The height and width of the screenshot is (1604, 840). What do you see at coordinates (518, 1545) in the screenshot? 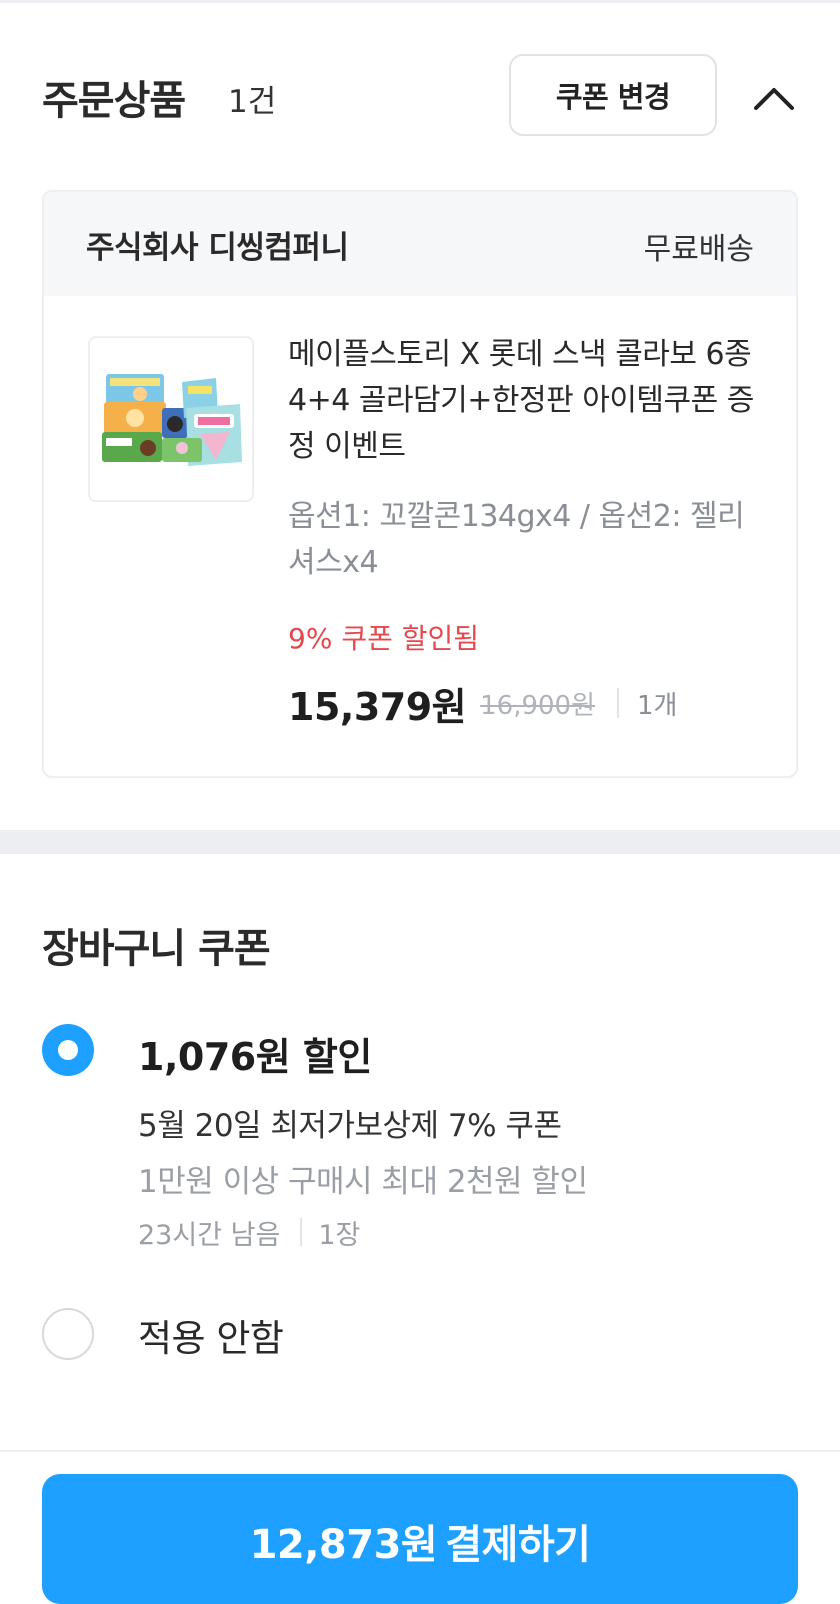
I see `pay-action: 결제하기` at bounding box center [518, 1545].